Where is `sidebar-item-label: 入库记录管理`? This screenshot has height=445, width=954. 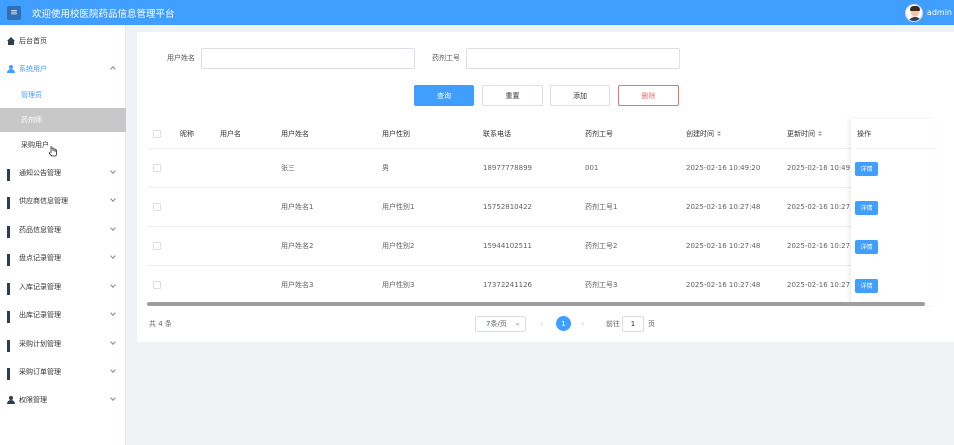 sidebar-item-label: 入库记录管理 is located at coordinates (40, 287).